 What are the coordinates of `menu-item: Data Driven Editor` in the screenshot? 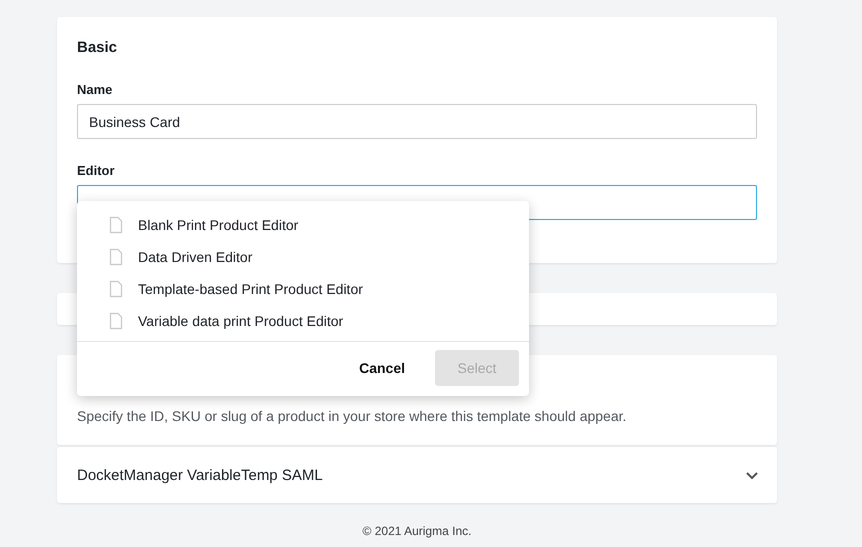 It's located at (303, 257).